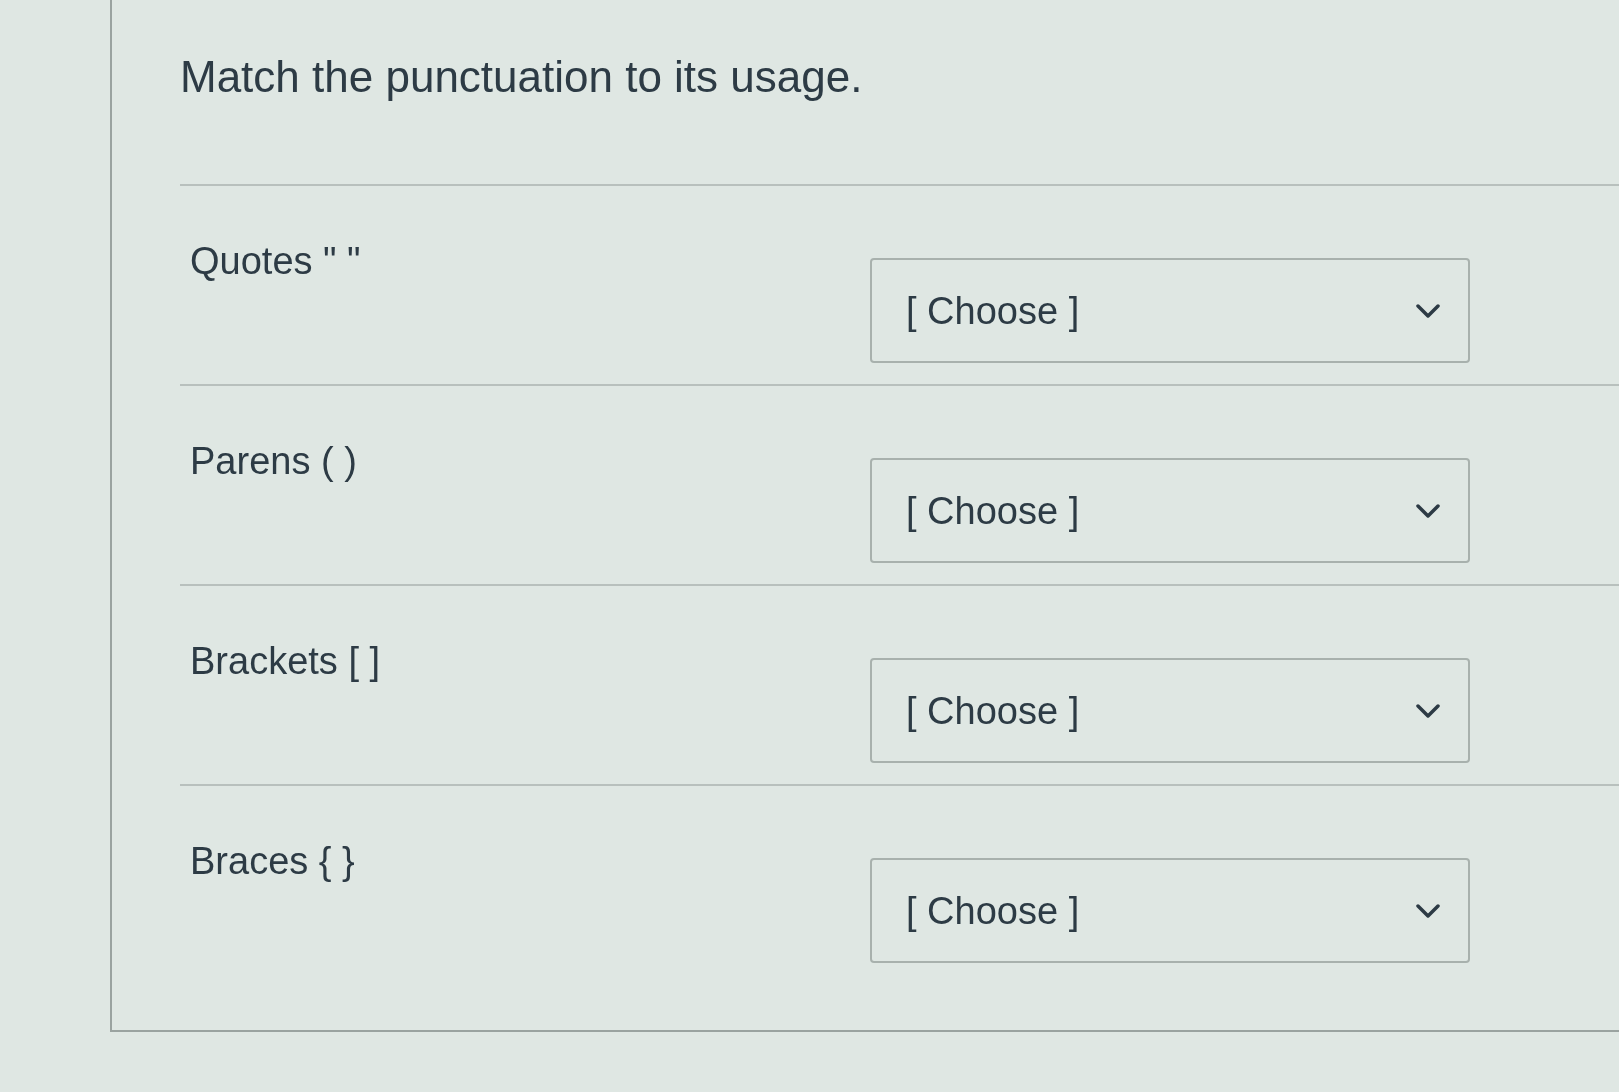  What do you see at coordinates (521, 77) in the screenshot?
I see `question-prompt: Match the punctuation to its usage.` at bounding box center [521, 77].